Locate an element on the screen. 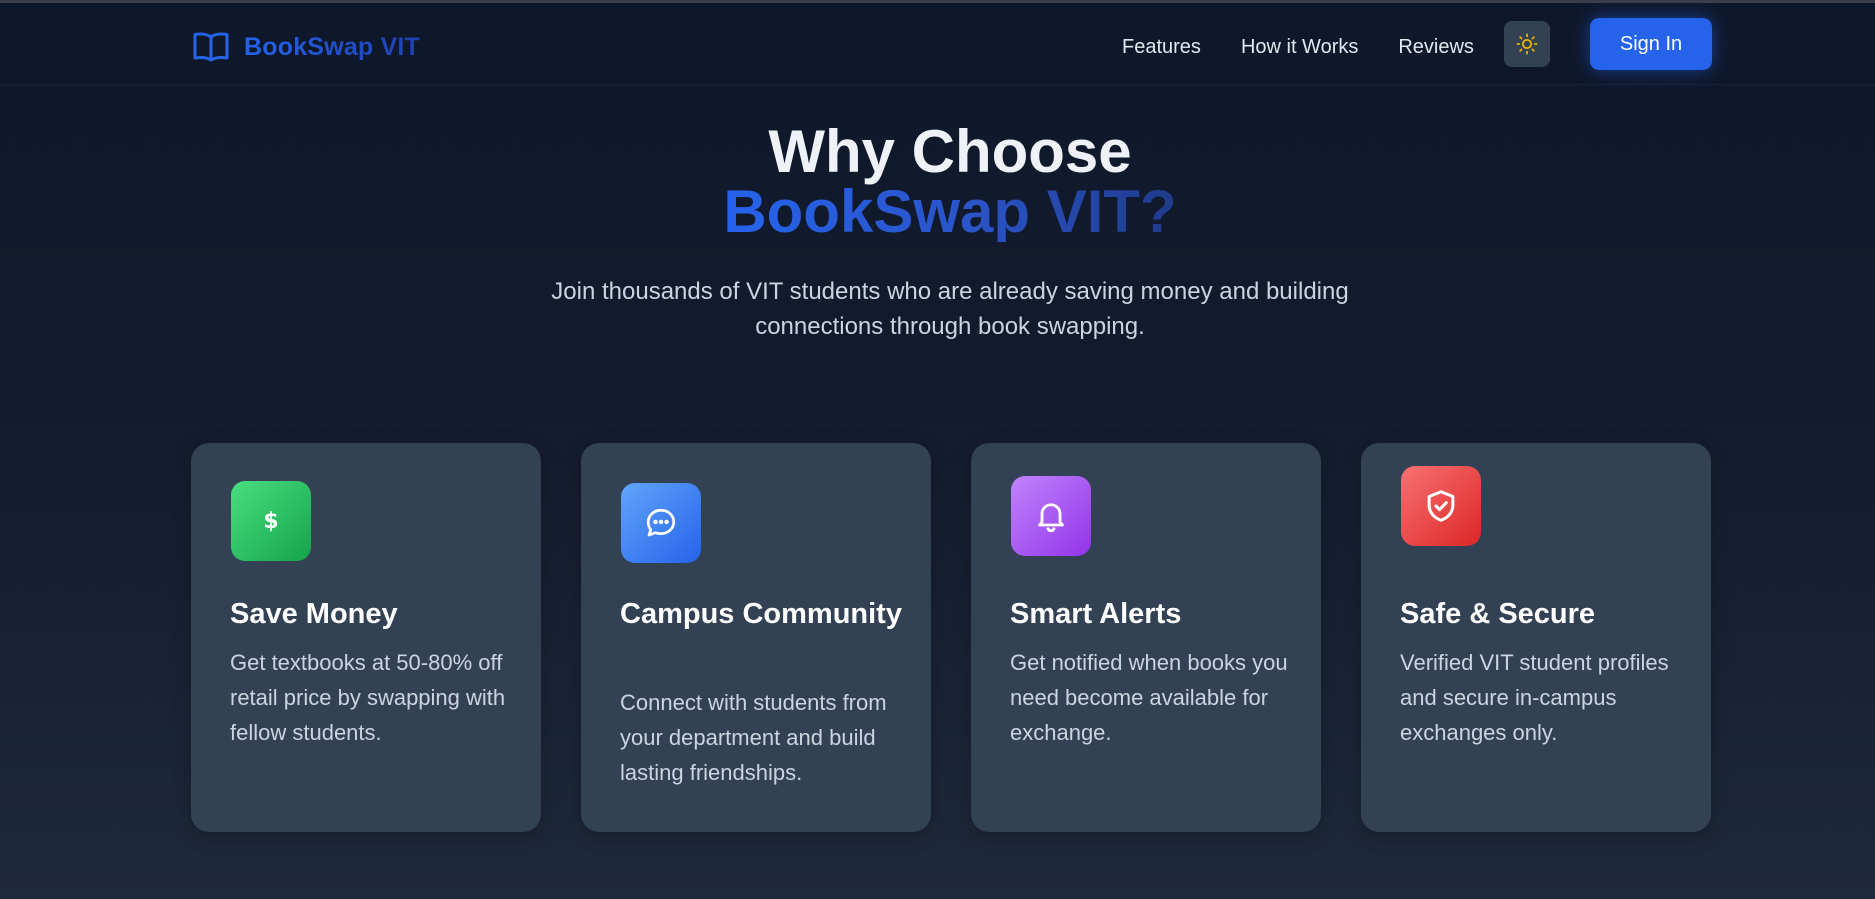 The width and height of the screenshot is (1875, 899). dollar-icon: $ is located at coordinates (271, 521).